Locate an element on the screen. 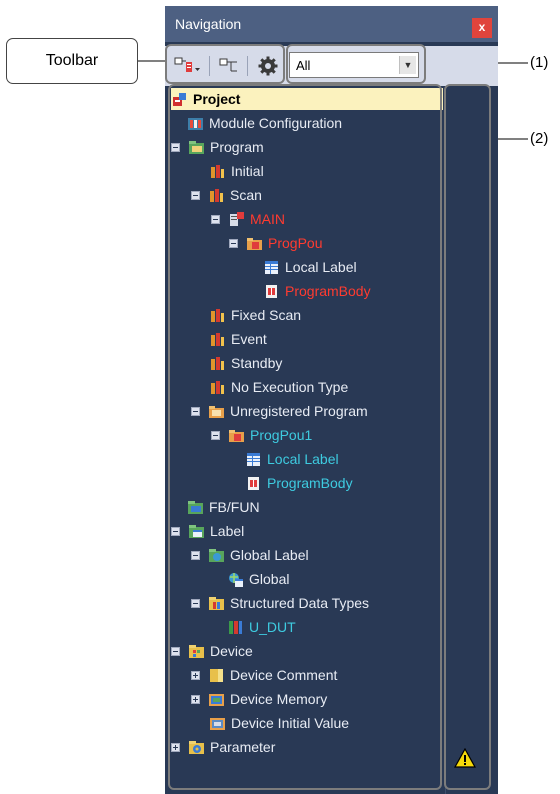 Image resolution: width=560 pixels, height=794 pixels. annotation-1: (1) is located at coordinates (539, 62).